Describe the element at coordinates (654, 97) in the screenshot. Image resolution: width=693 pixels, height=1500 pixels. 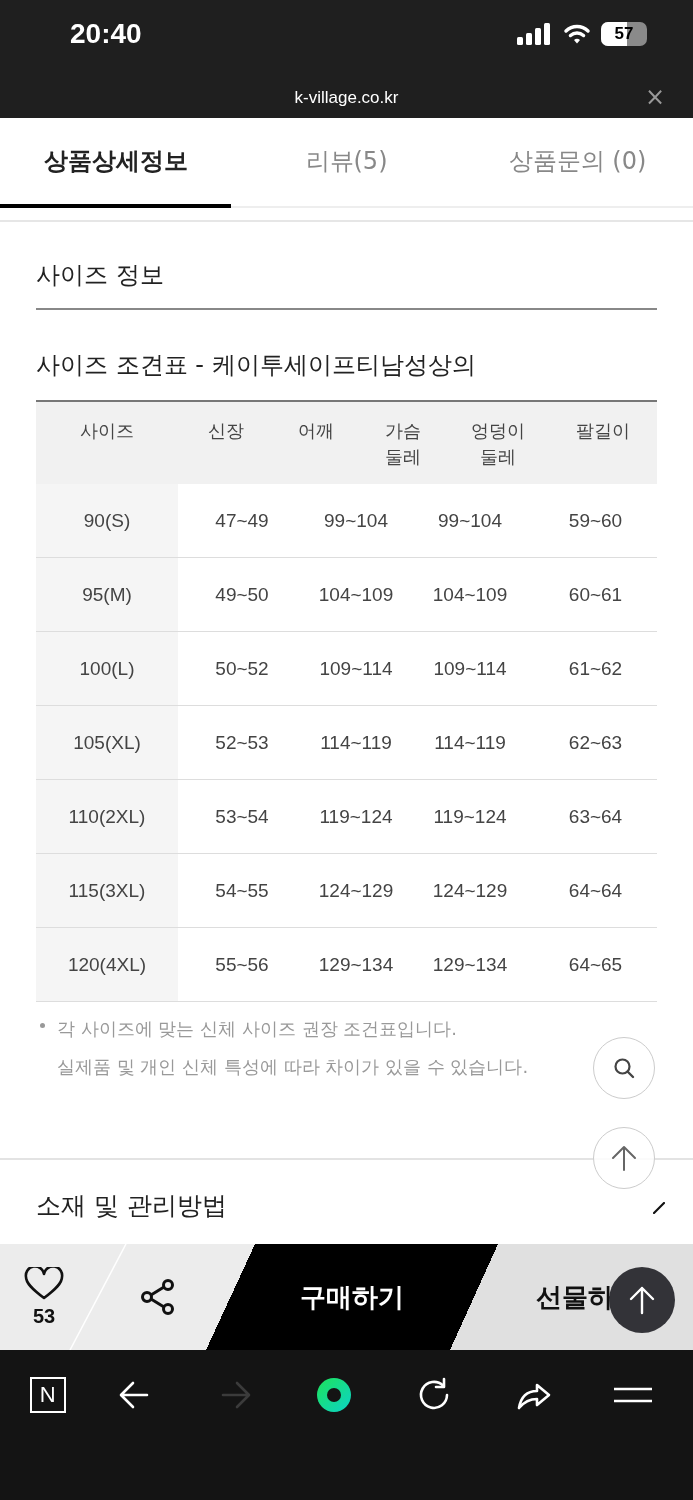
I see `close-button: ×` at that location.